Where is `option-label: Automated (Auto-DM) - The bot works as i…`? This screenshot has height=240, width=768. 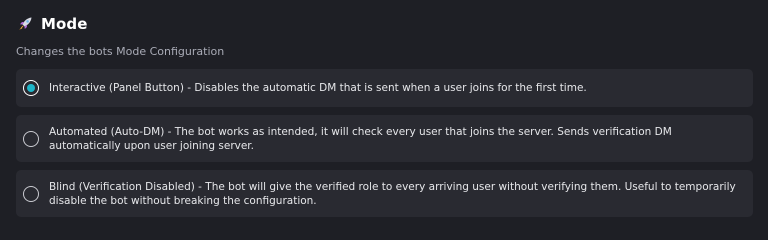
option-label: Automated (Auto-DM) - The bot works as i… is located at coordinates (360, 138).